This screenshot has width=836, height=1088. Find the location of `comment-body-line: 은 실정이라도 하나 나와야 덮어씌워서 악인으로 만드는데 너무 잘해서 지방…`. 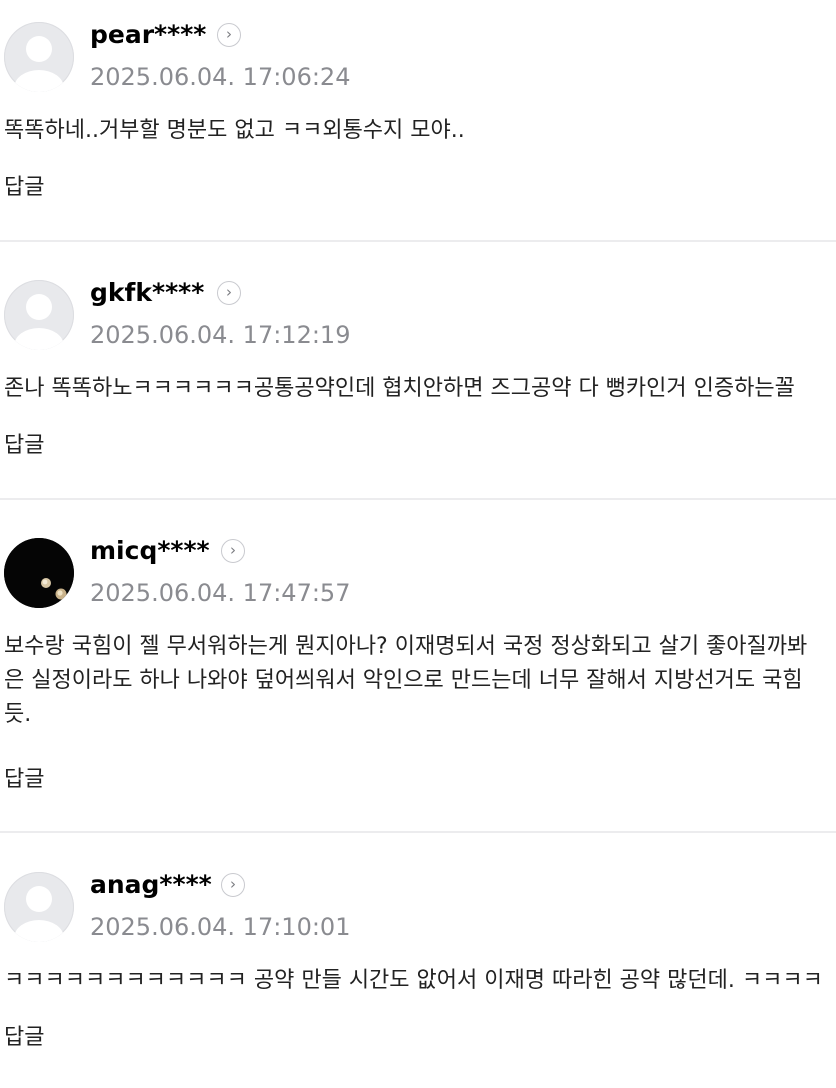

comment-body-line: 은 실정이라도 하나 나와야 덮어씌워서 악인으로 만드는데 너무 잘해서 지방… is located at coordinates (403, 680).